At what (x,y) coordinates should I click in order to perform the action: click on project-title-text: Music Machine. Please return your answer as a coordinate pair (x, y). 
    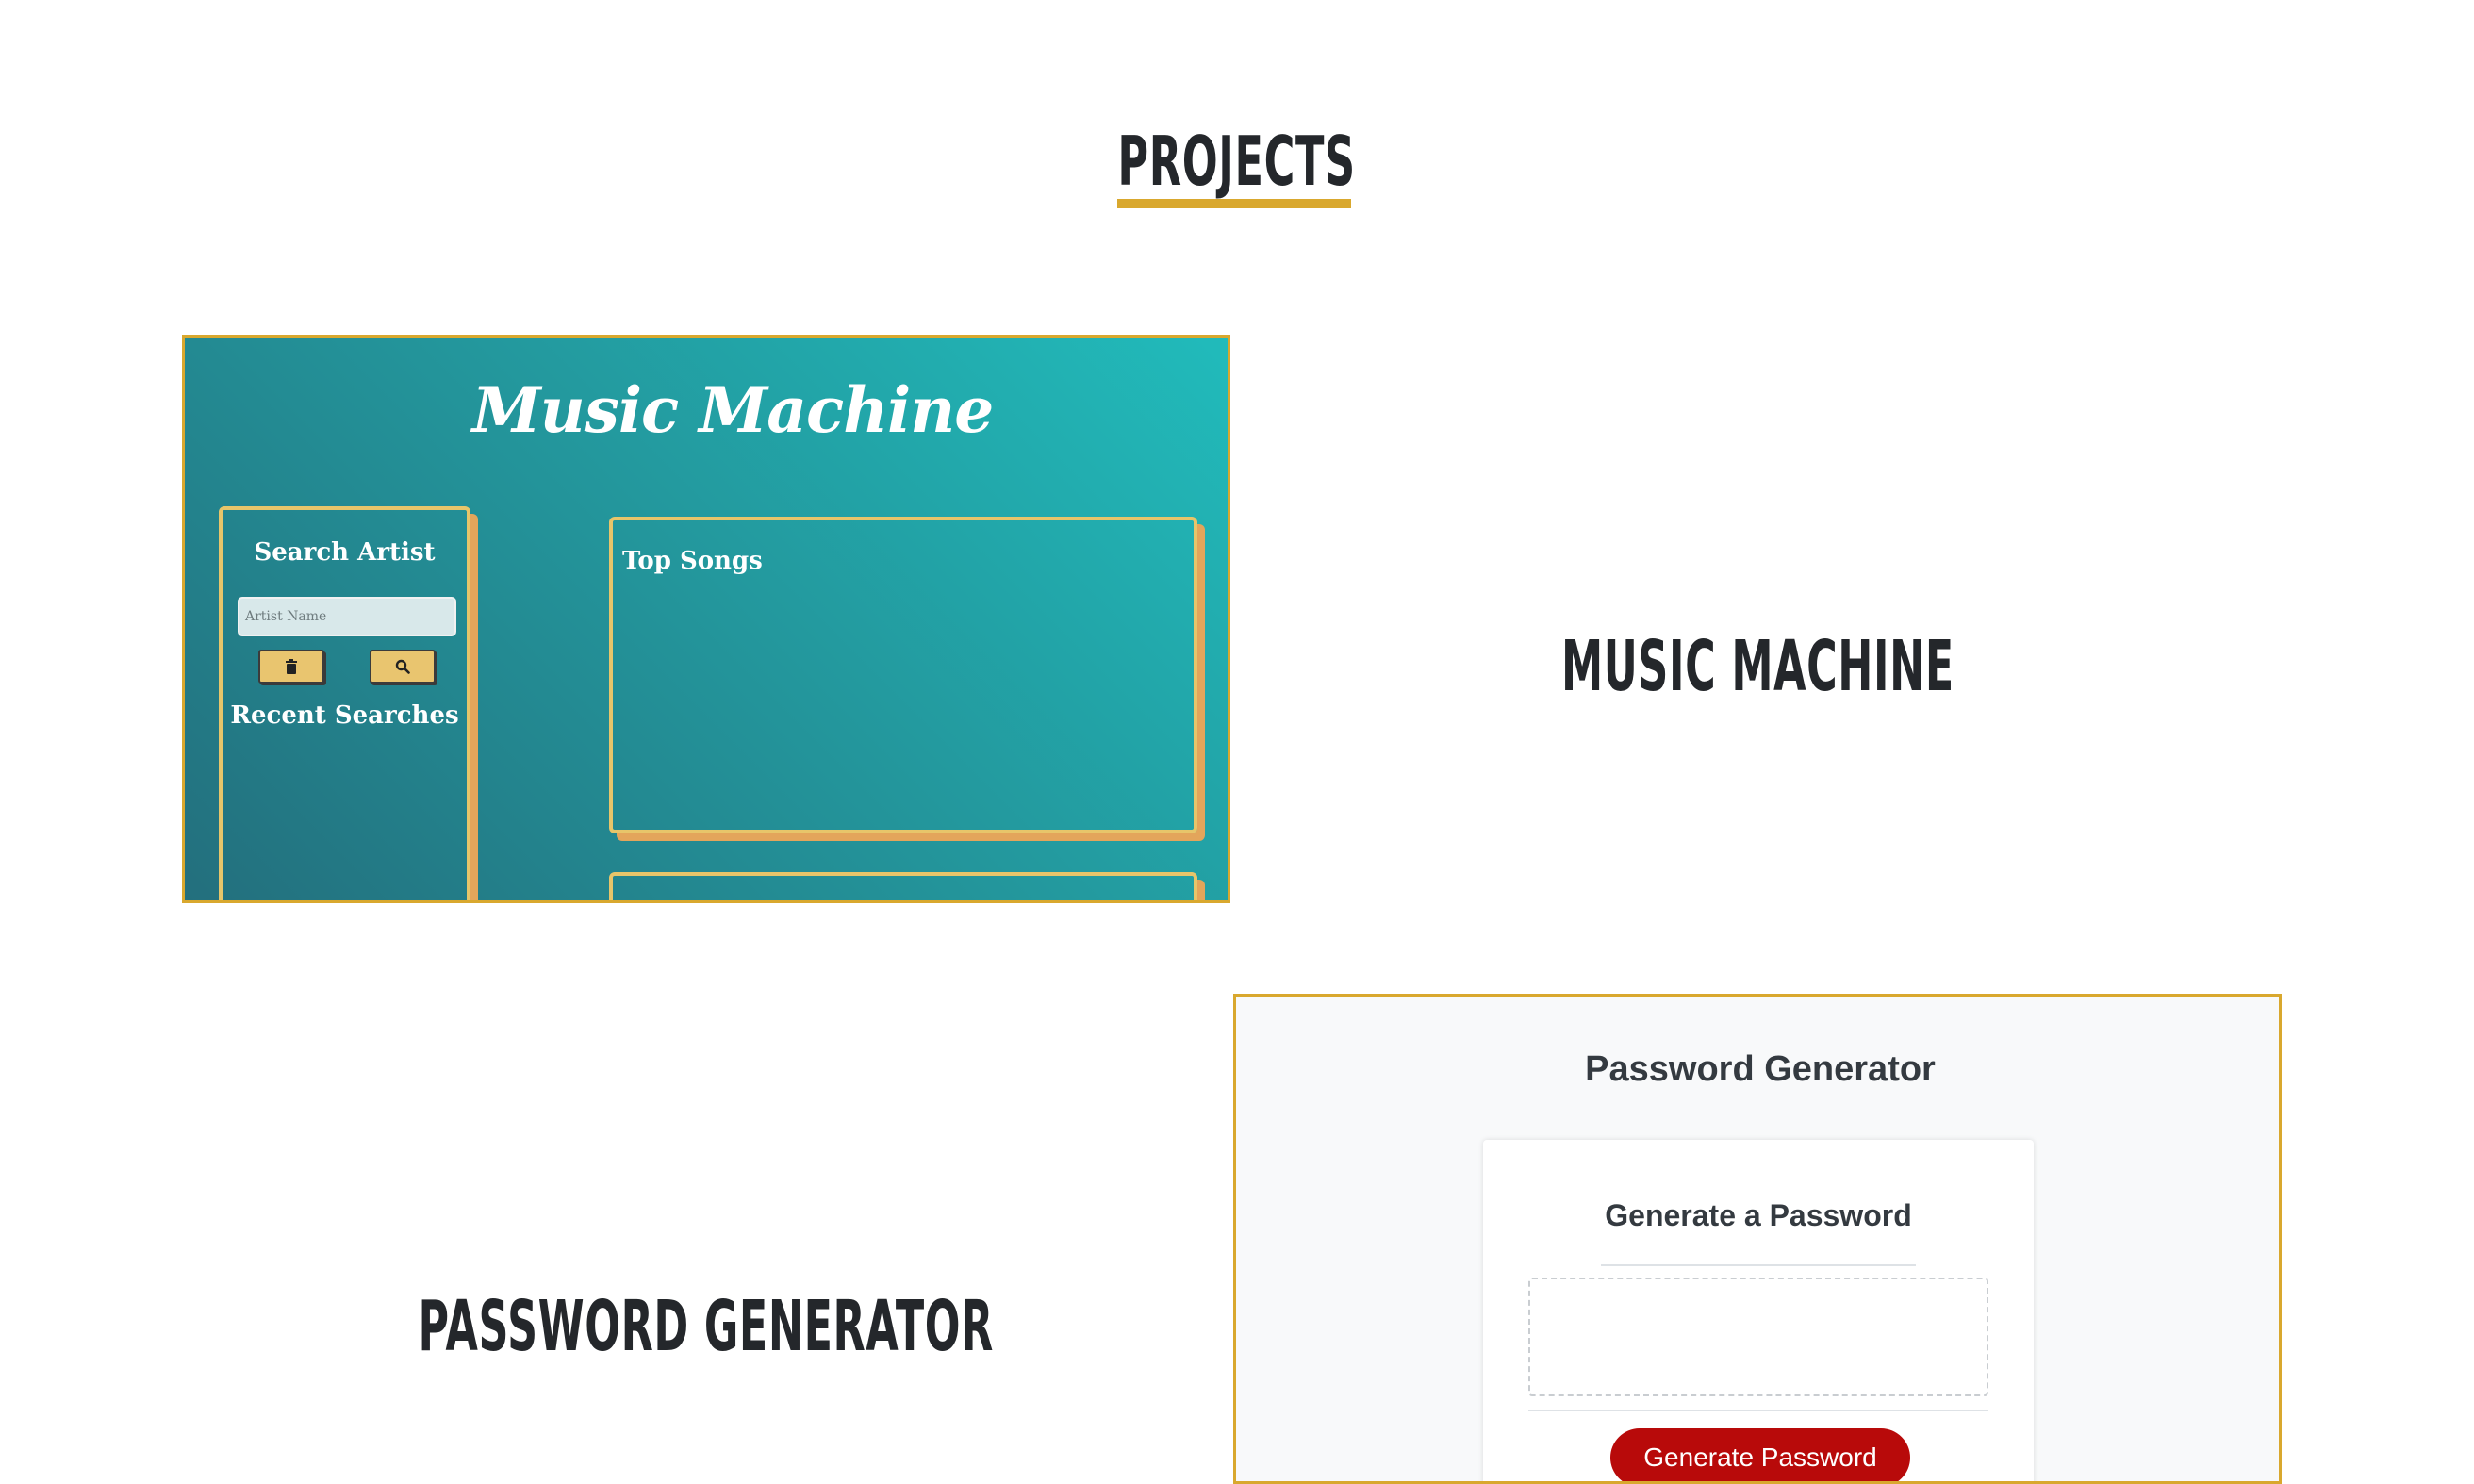
    Looking at the image, I should click on (1757, 667).